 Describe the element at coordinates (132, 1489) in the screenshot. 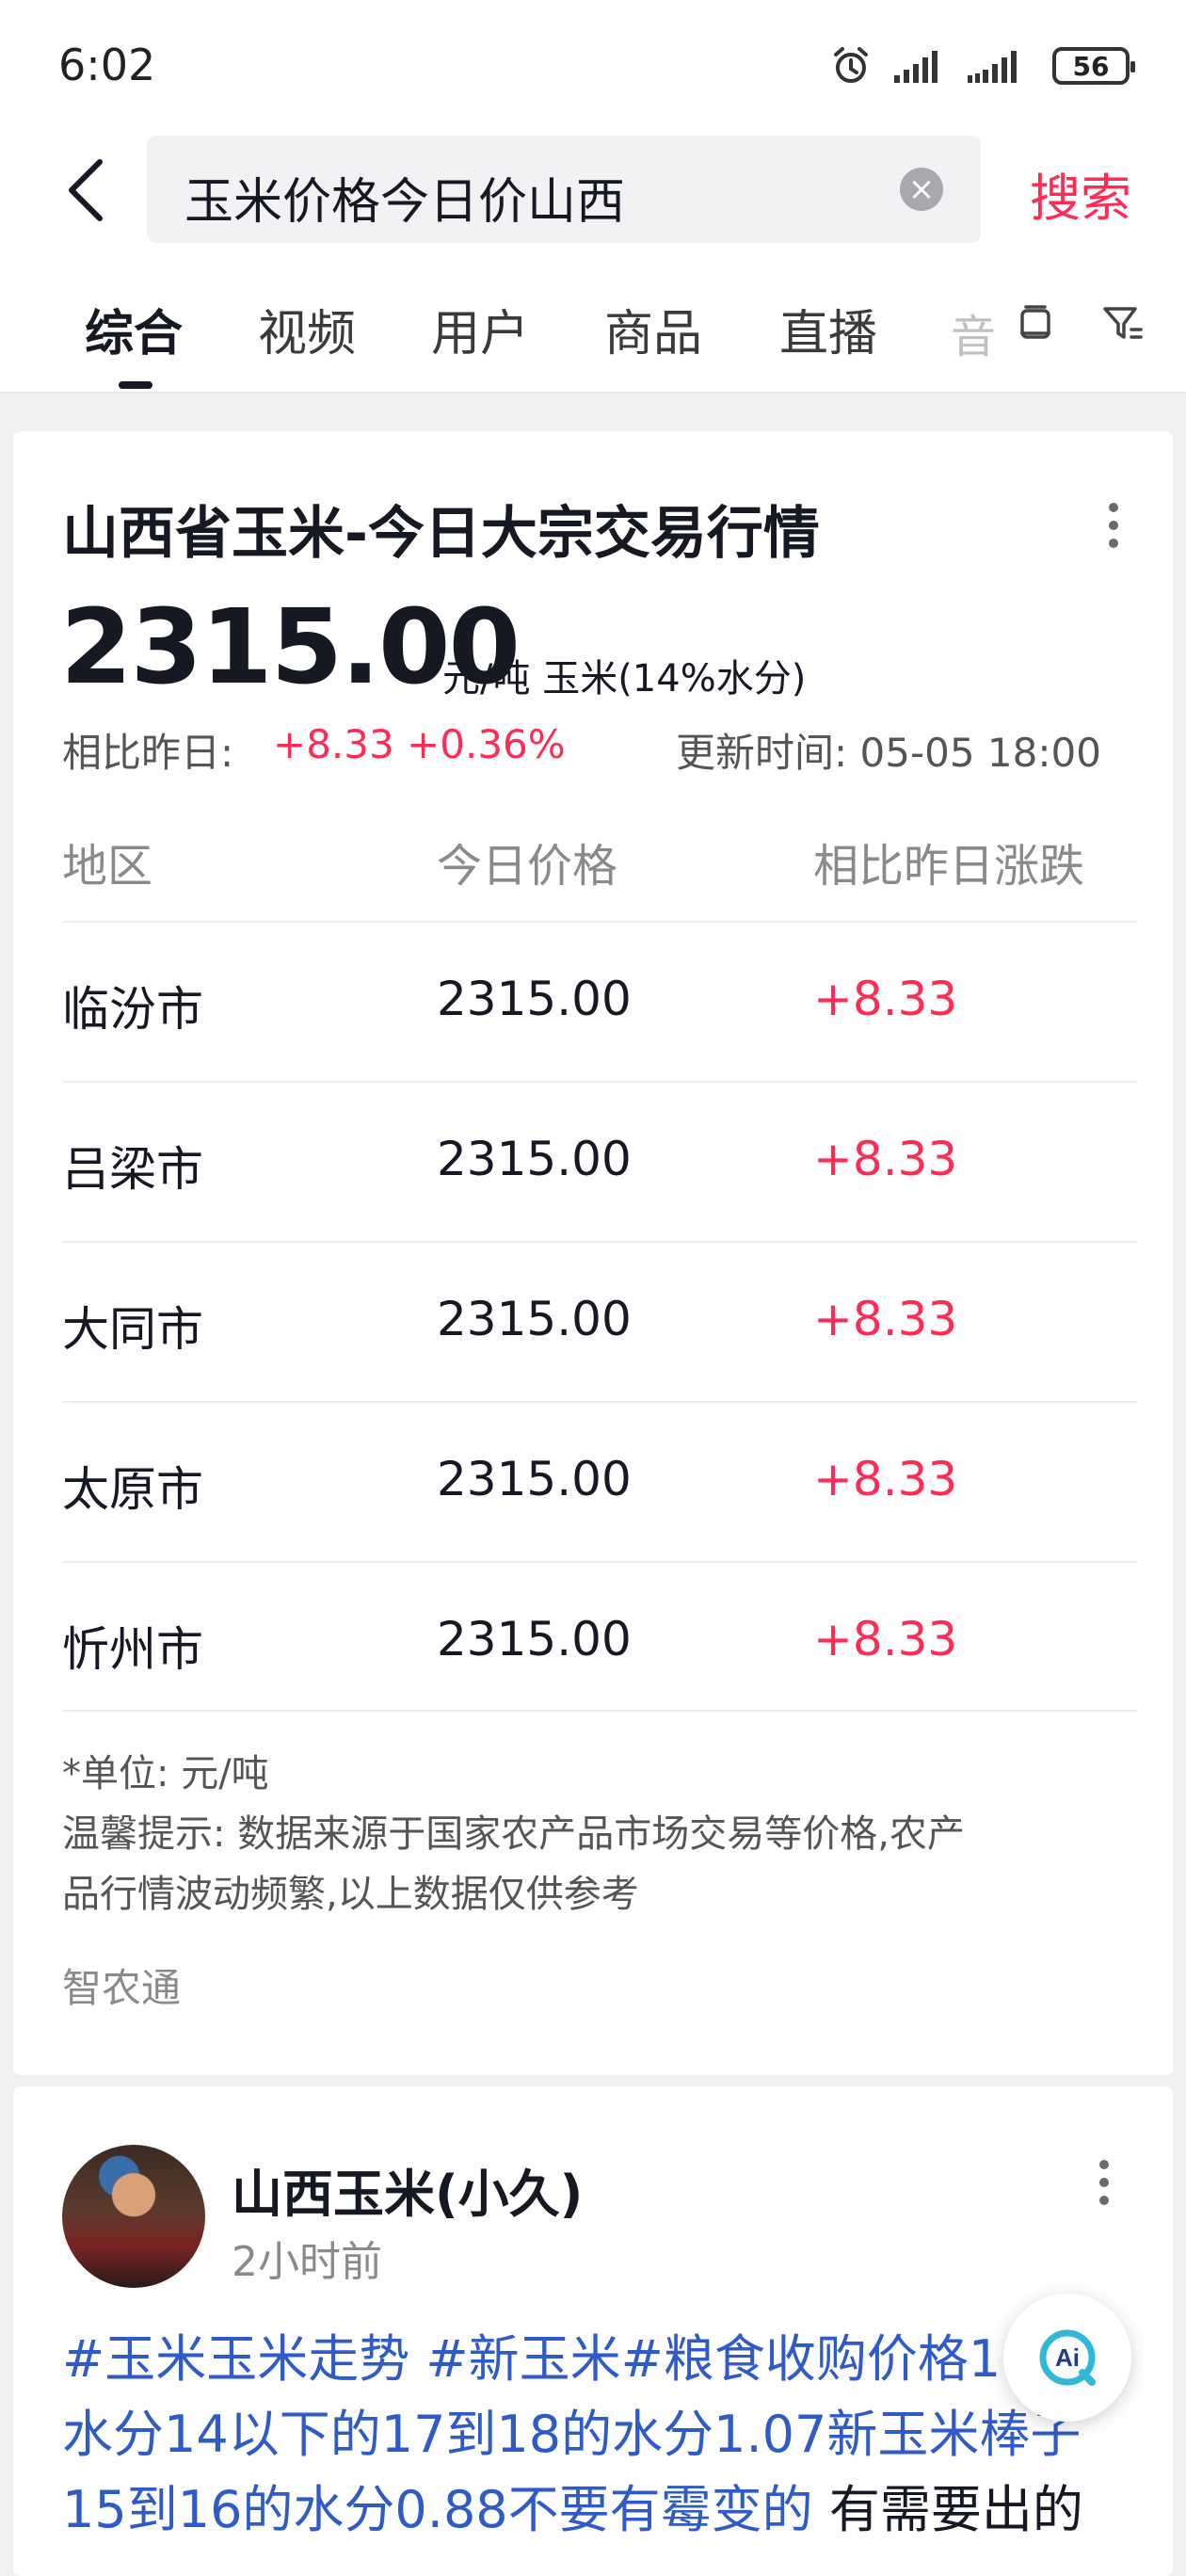

I see `region-cell: 太原市` at that location.